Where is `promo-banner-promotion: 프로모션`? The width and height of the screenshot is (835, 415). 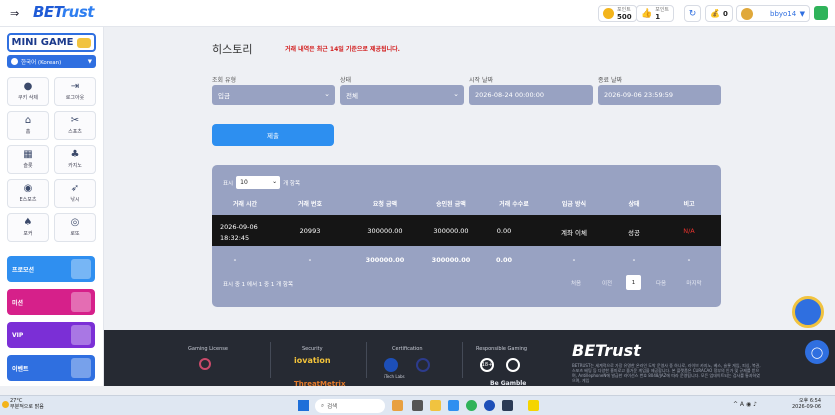 promo-banner-promotion: 프로모션 is located at coordinates (51, 269).